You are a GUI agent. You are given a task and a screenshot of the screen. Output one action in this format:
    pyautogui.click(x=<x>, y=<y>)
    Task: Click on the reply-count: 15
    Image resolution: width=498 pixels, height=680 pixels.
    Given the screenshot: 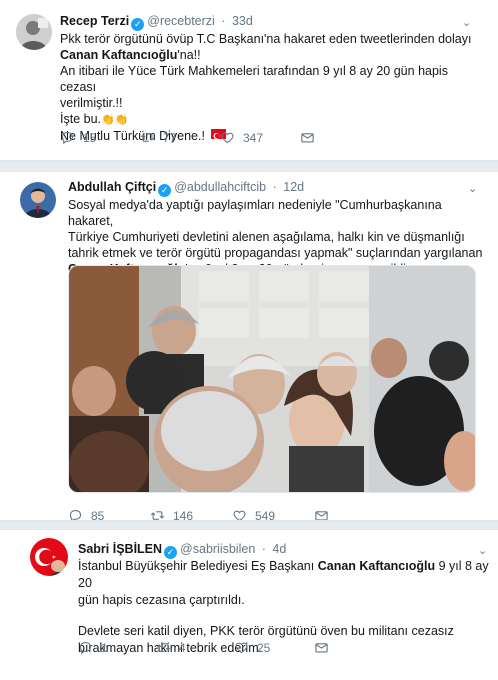 What is the action you would take?
    pyautogui.click(x=90, y=137)
    